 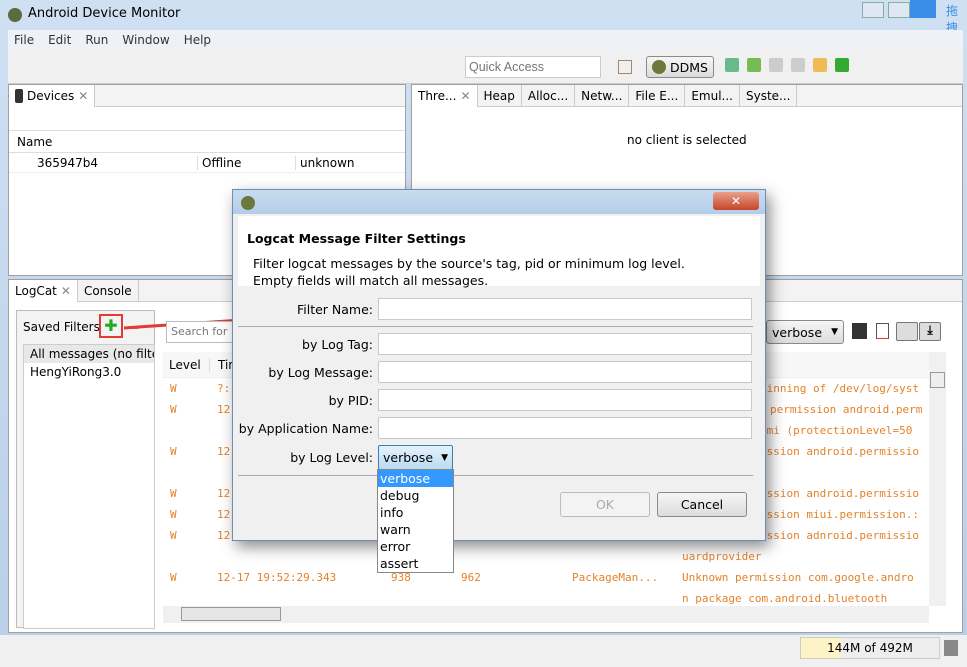 I want to click on filter-item-all: All messages (no filte, so click(x=89, y=354).